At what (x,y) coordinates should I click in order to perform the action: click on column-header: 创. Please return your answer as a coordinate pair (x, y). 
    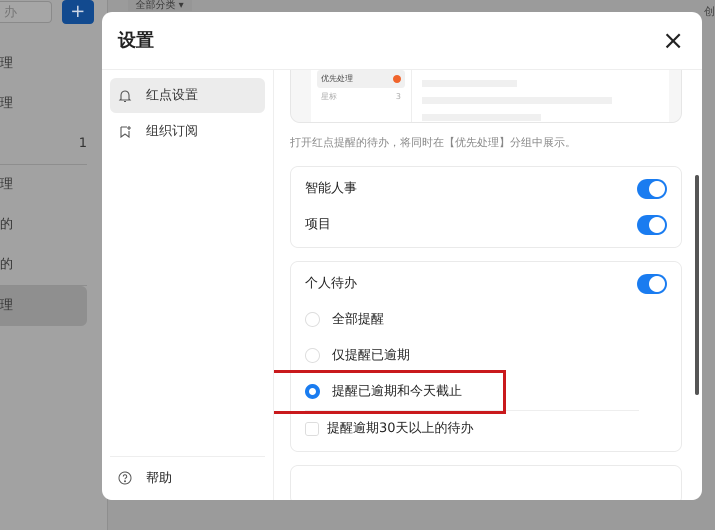
    Looking at the image, I should click on (709, 12).